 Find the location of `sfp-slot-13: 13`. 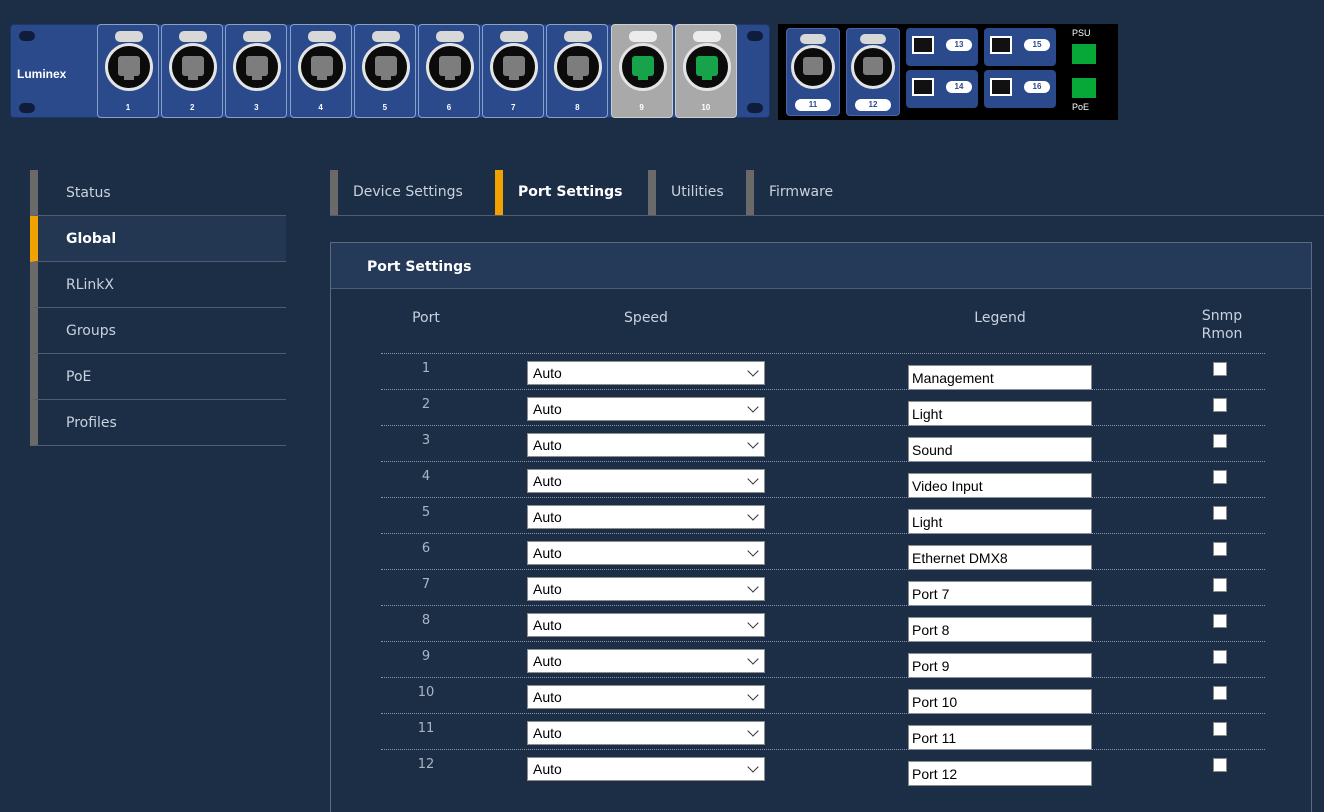

sfp-slot-13: 13 is located at coordinates (942, 47).